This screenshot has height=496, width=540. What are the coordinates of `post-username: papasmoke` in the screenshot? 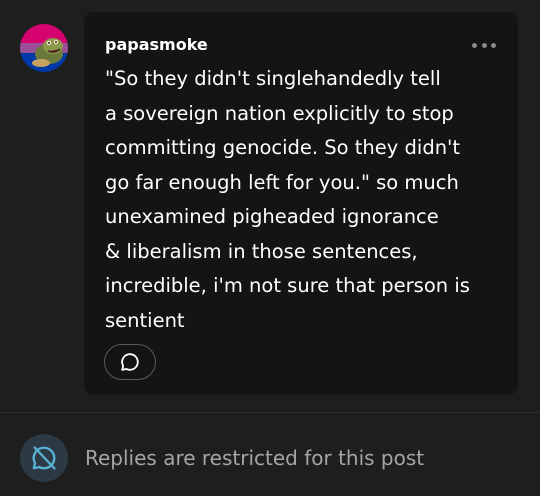 It's located at (156, 44).